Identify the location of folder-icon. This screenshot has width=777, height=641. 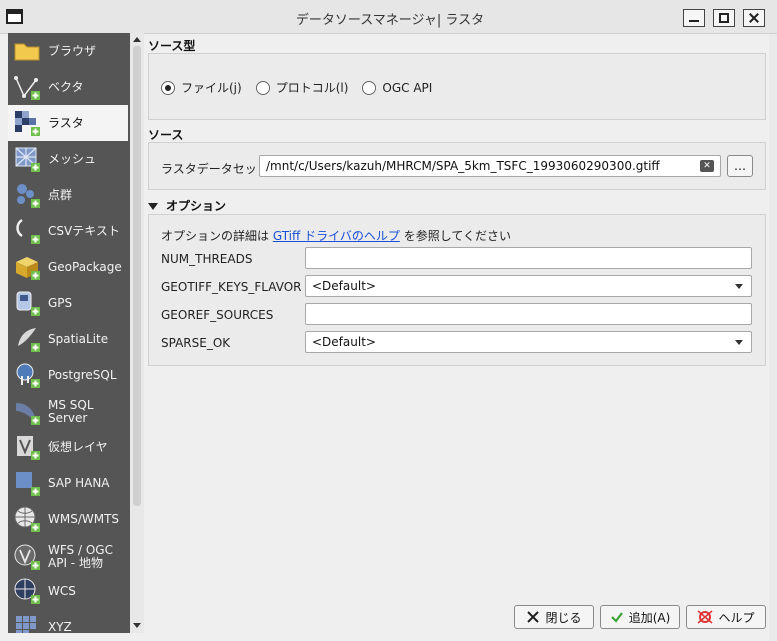
(27, 52).